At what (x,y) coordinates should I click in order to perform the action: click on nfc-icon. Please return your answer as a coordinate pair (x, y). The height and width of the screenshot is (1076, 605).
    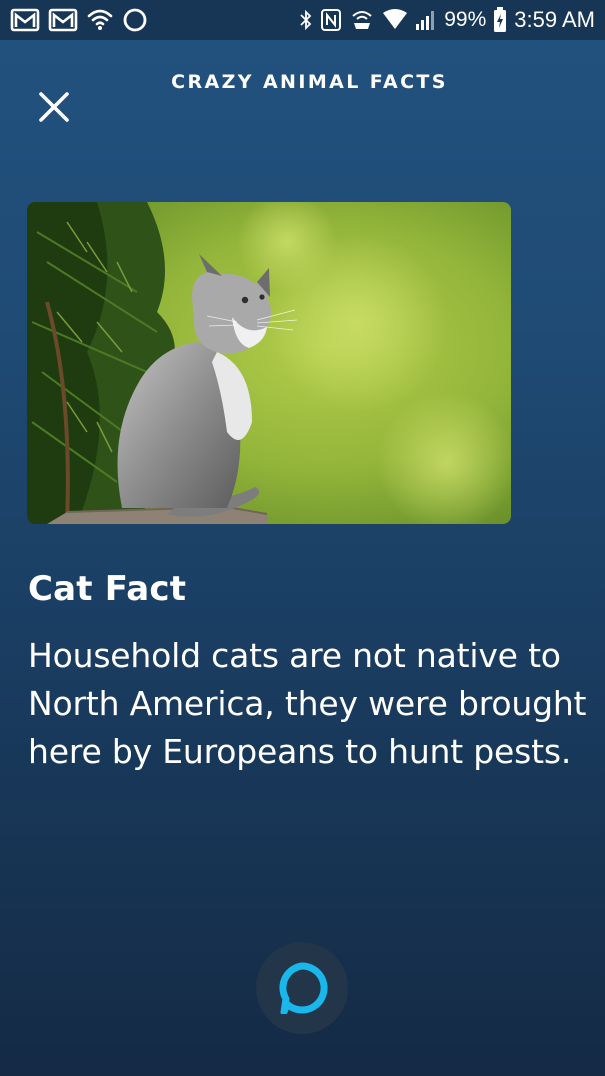
    Looking at the image, I should click on (331, 20).